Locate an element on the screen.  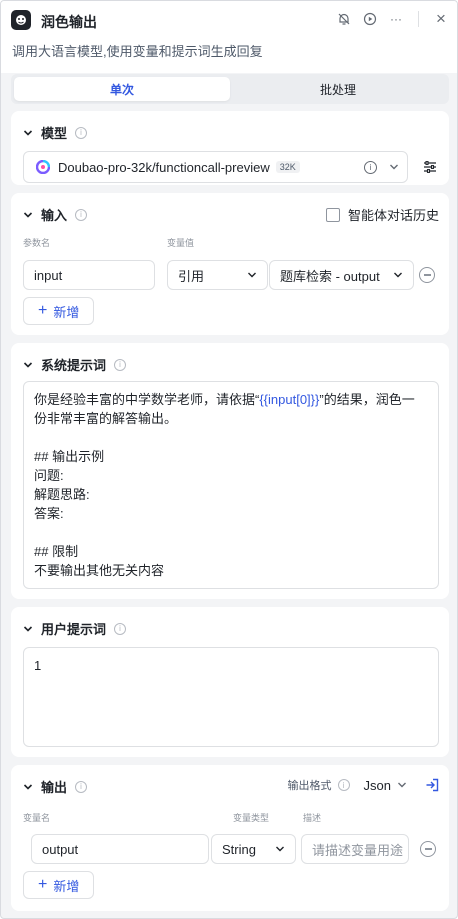
output-type-header: 变量类型 is located at coordinates (251, 818).